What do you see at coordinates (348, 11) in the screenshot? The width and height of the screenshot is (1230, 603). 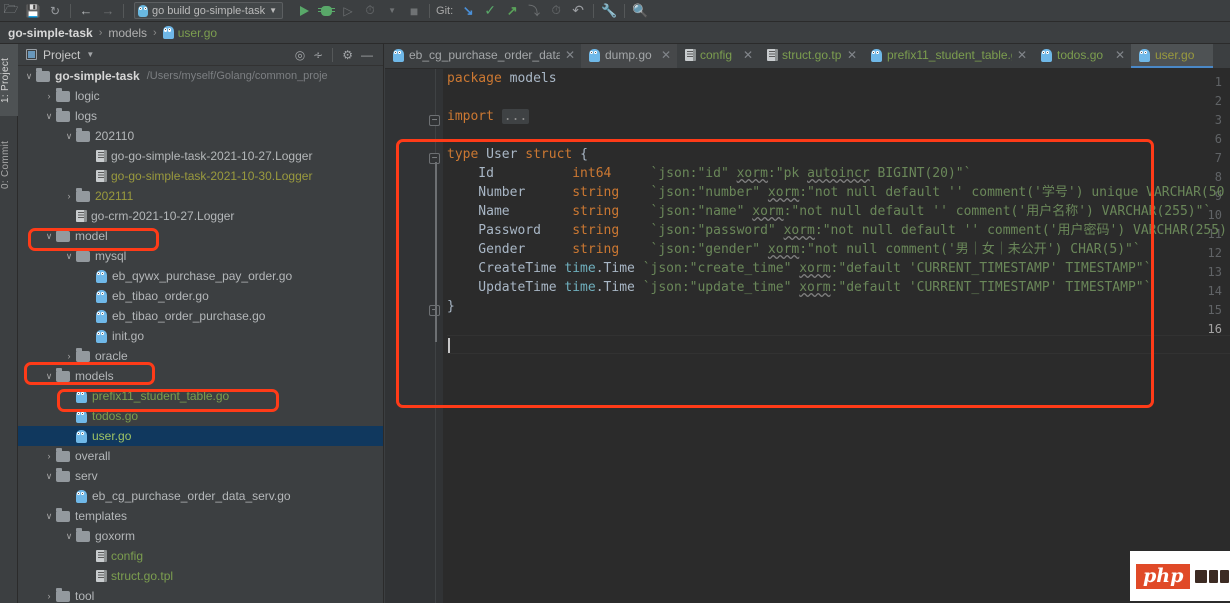 I see `run-with-coverage-icon: ▷` at bounding box center [348, 11].